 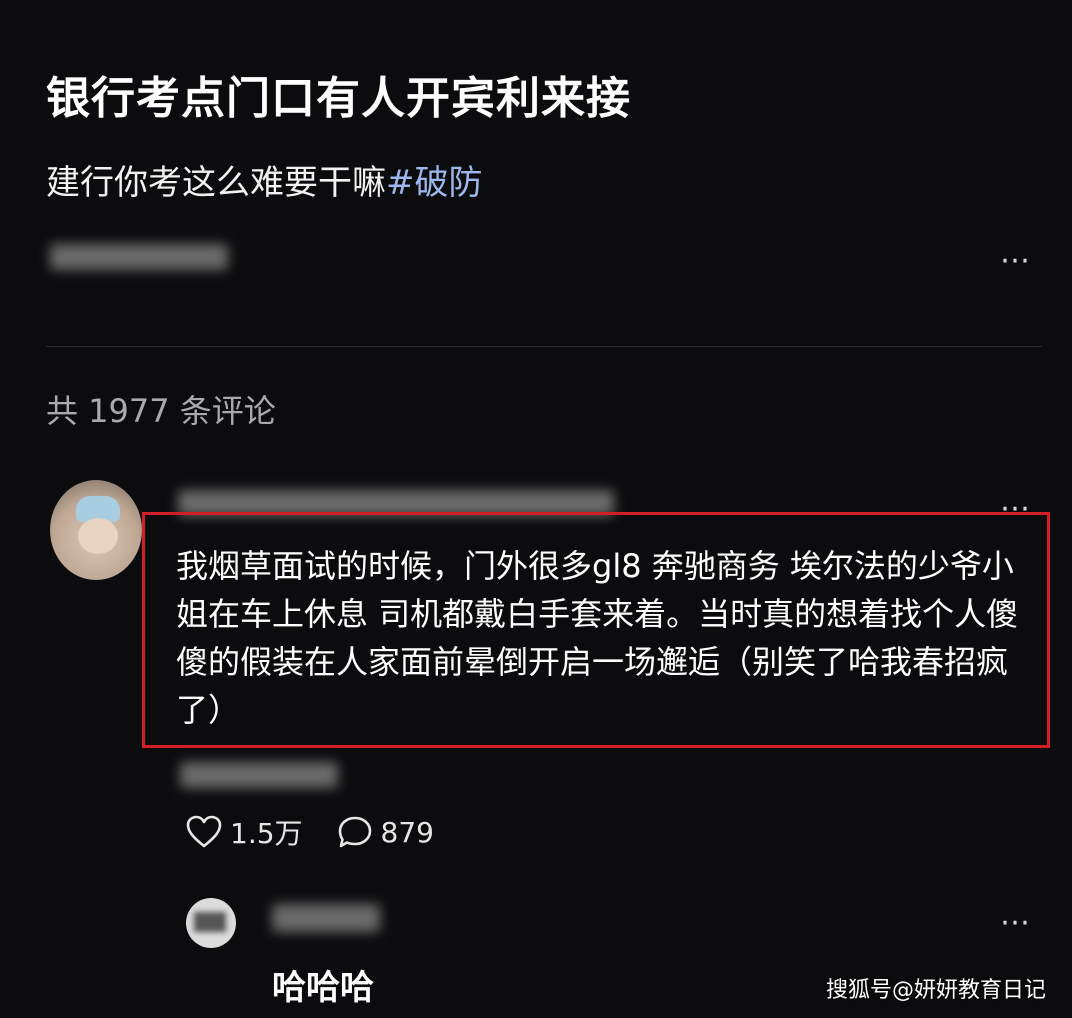 What do you see at coordinates (323, 988) in the screenshot?
I see `reply-text: 哈哈哈` at bounding box center [323, 988].